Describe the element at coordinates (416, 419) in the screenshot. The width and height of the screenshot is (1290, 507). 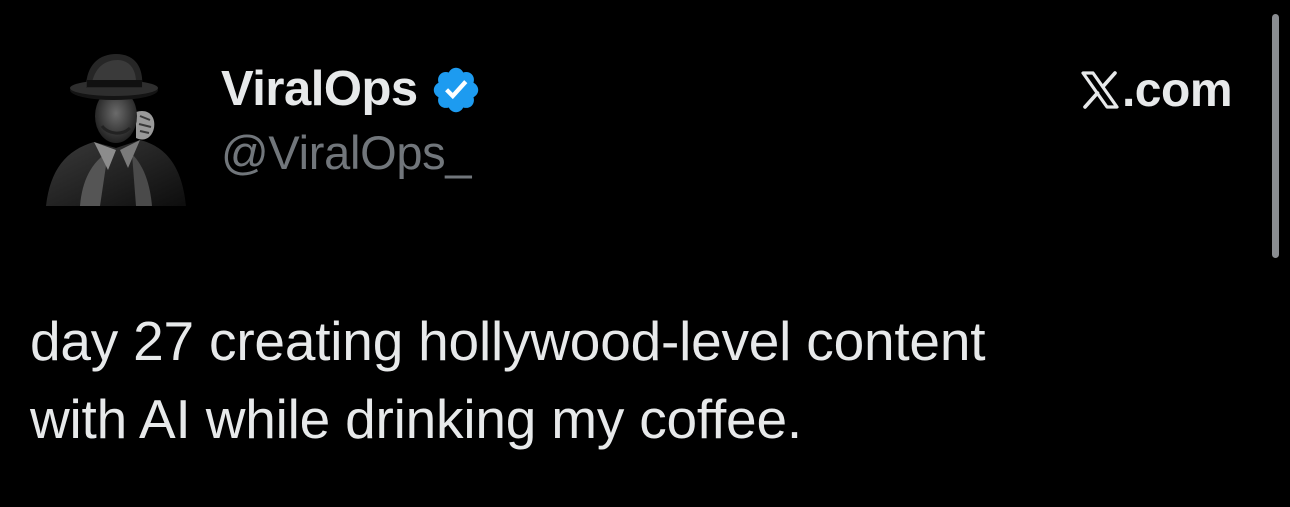
I see `tweet-text-line: with AI while drinking my coffee.` at that location.